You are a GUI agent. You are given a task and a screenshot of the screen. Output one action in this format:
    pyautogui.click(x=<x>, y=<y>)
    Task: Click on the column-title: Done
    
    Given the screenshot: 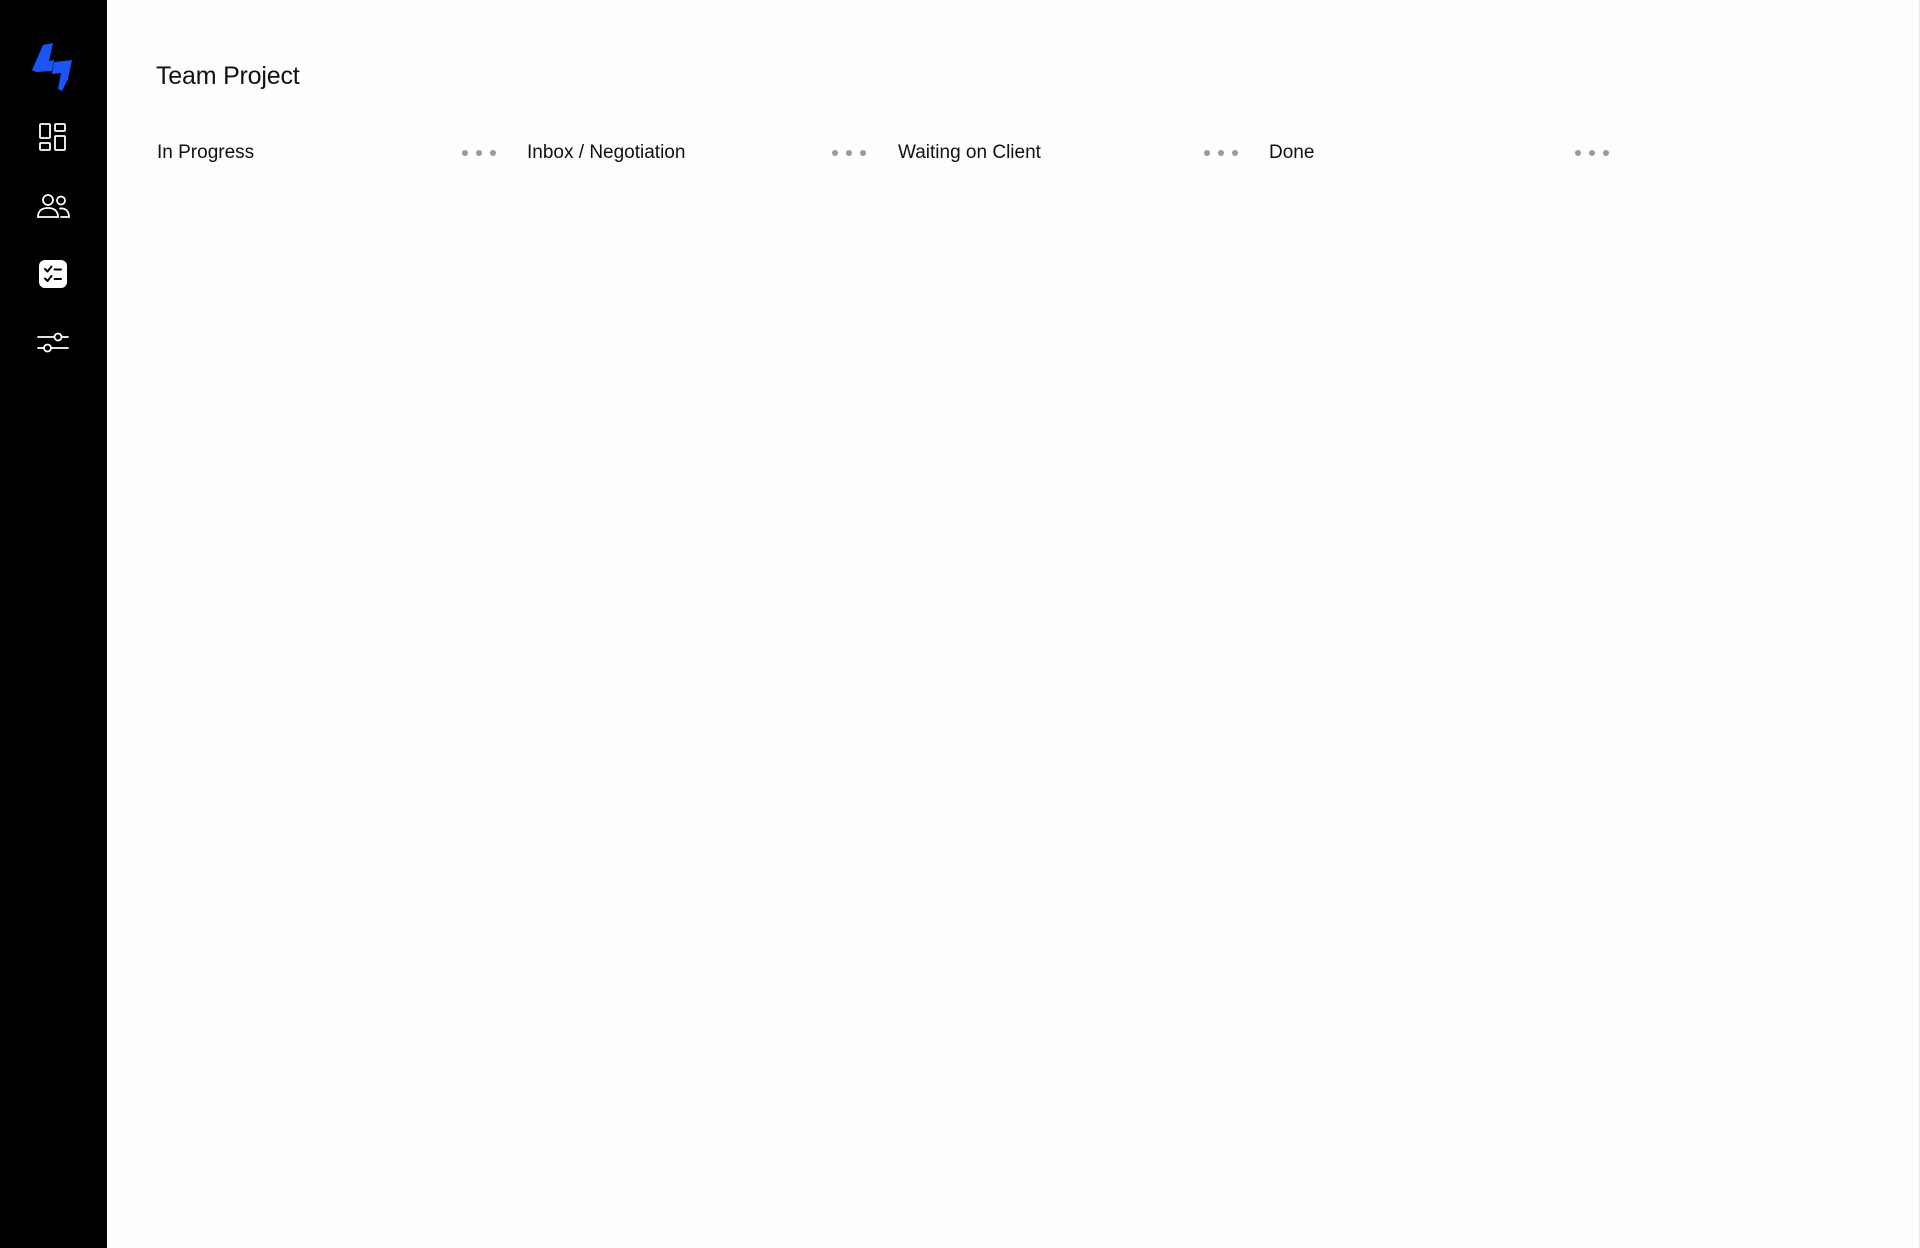 What is the action you would take?
    pyautogui.click(x=1292, y=152)
    